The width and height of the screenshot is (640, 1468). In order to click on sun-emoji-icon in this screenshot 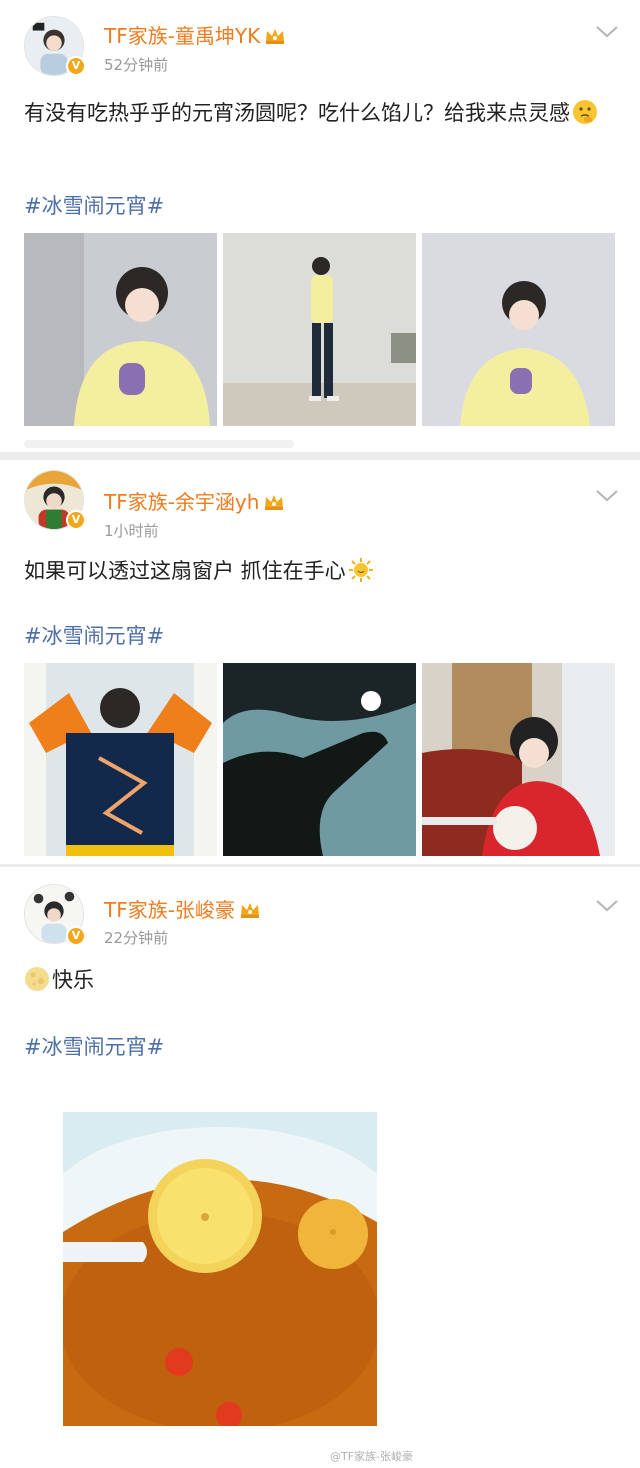, I will do `click(360, 570)`.